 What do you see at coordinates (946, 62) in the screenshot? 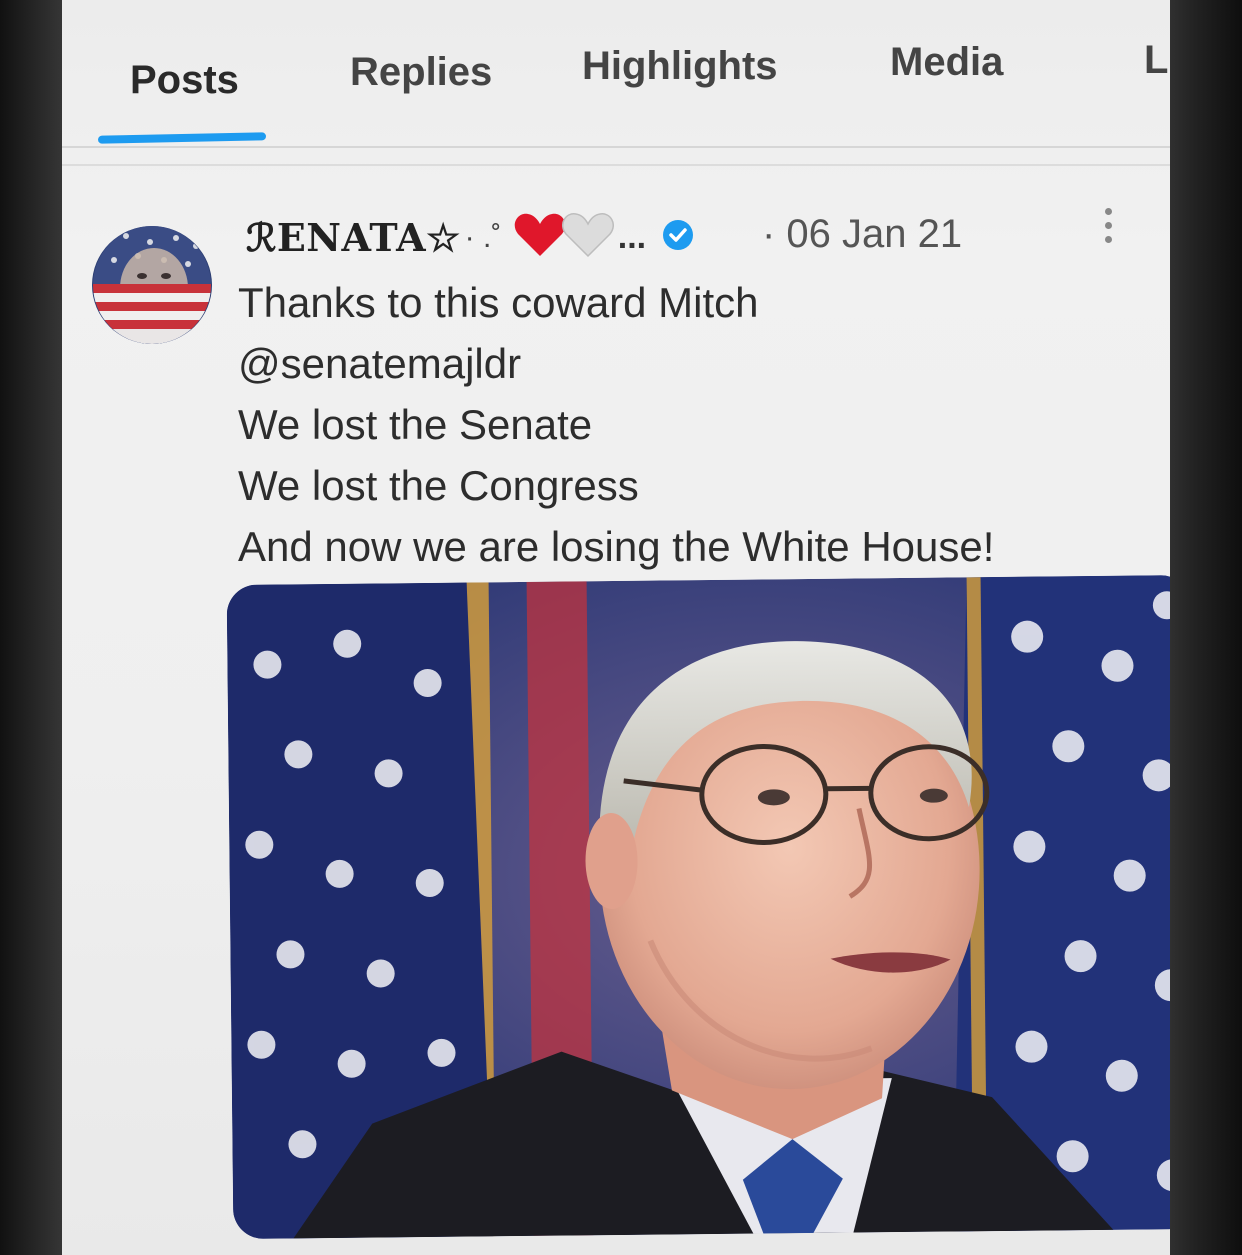
I see `tab-media: Media` at bounding box center [946, 62].